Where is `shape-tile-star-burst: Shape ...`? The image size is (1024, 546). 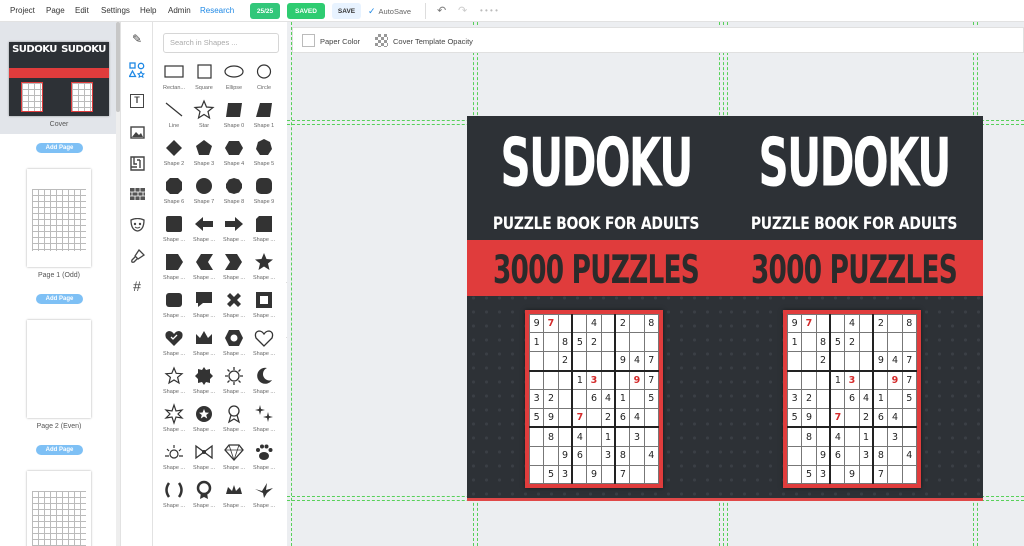 shape-tile-star-burst: Shape ... is located at coordinates (174, 420).